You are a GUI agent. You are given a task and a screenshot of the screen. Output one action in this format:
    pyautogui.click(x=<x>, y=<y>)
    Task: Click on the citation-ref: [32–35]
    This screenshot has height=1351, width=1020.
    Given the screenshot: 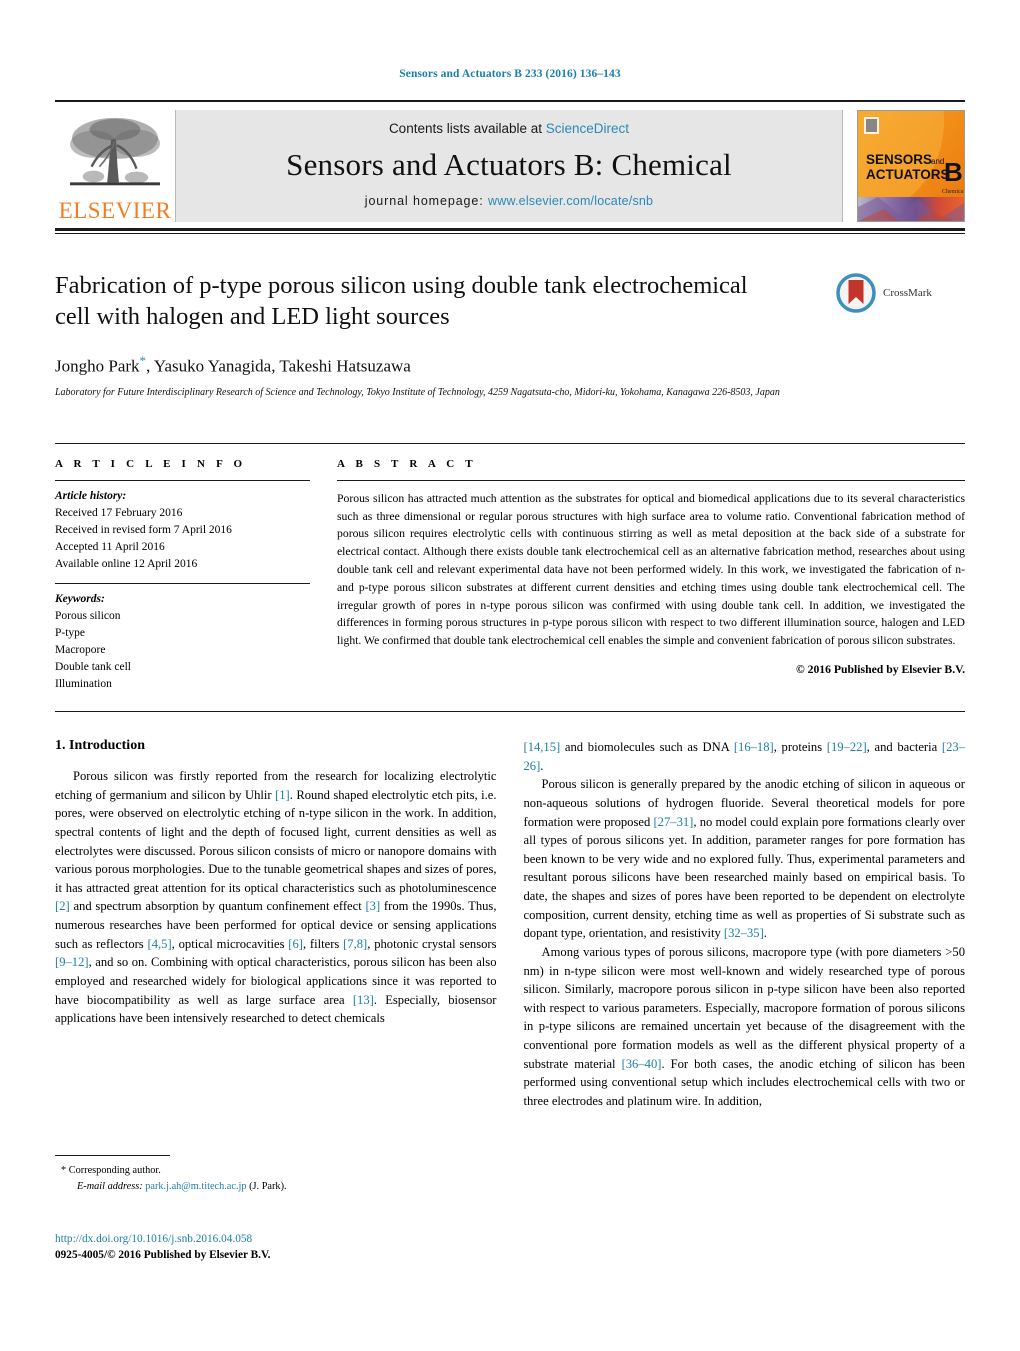 What is the action you would take?
    pyautogui.click(x=744, y=933)
    